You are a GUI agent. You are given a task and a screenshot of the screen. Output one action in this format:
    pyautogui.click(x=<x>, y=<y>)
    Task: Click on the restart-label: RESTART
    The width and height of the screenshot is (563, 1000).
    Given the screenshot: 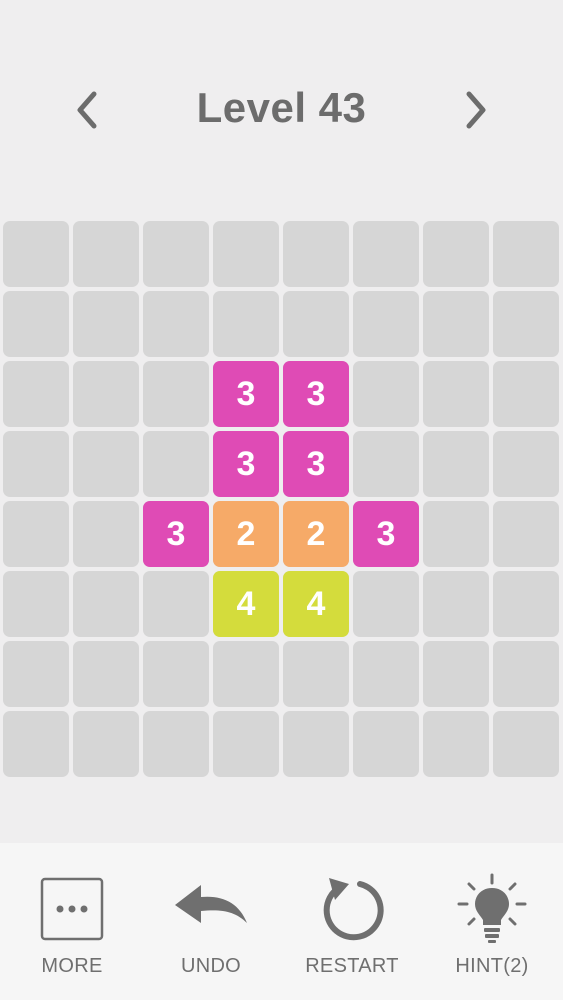 What is the action you would take?
    pyautogui.click(x=352, y=966)
    